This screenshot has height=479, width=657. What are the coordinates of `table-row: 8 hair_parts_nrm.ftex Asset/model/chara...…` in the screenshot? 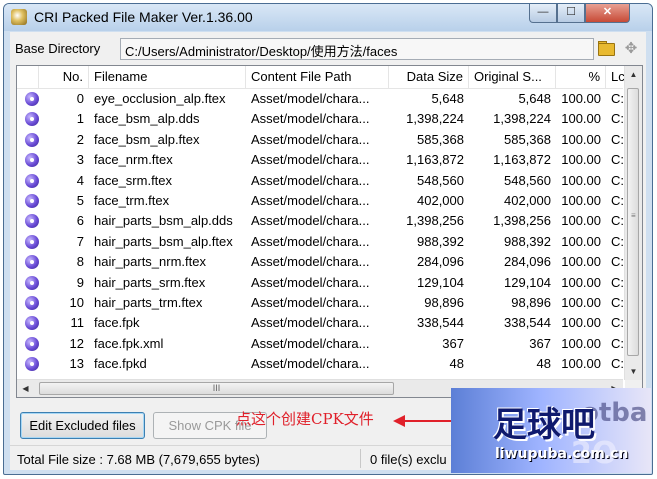 It's located at (320, 262).